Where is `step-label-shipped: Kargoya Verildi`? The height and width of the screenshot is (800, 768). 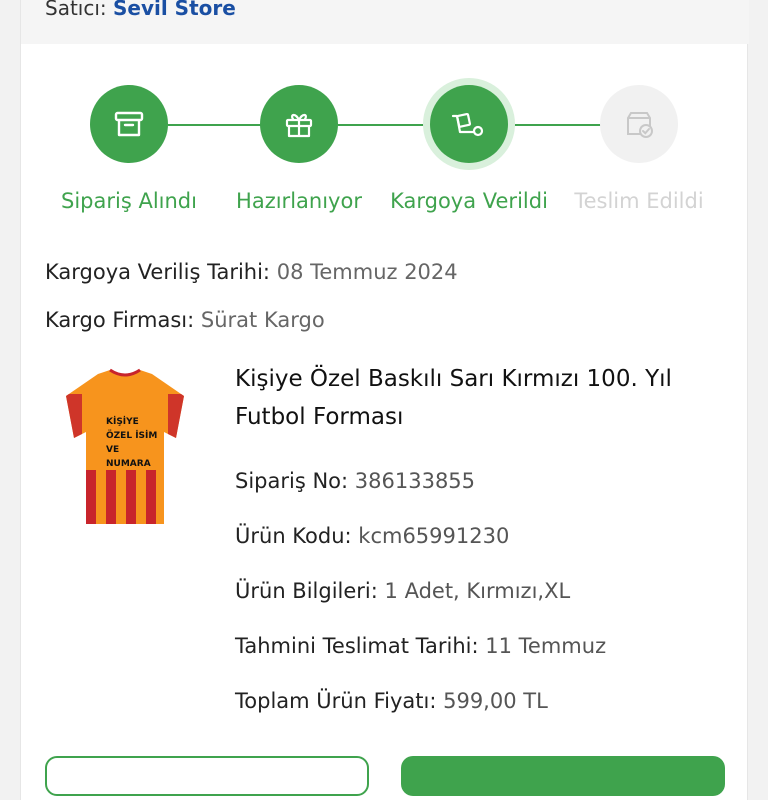
step-label-shipped: Kargoya Verildi is located at coordinates (469, 201).